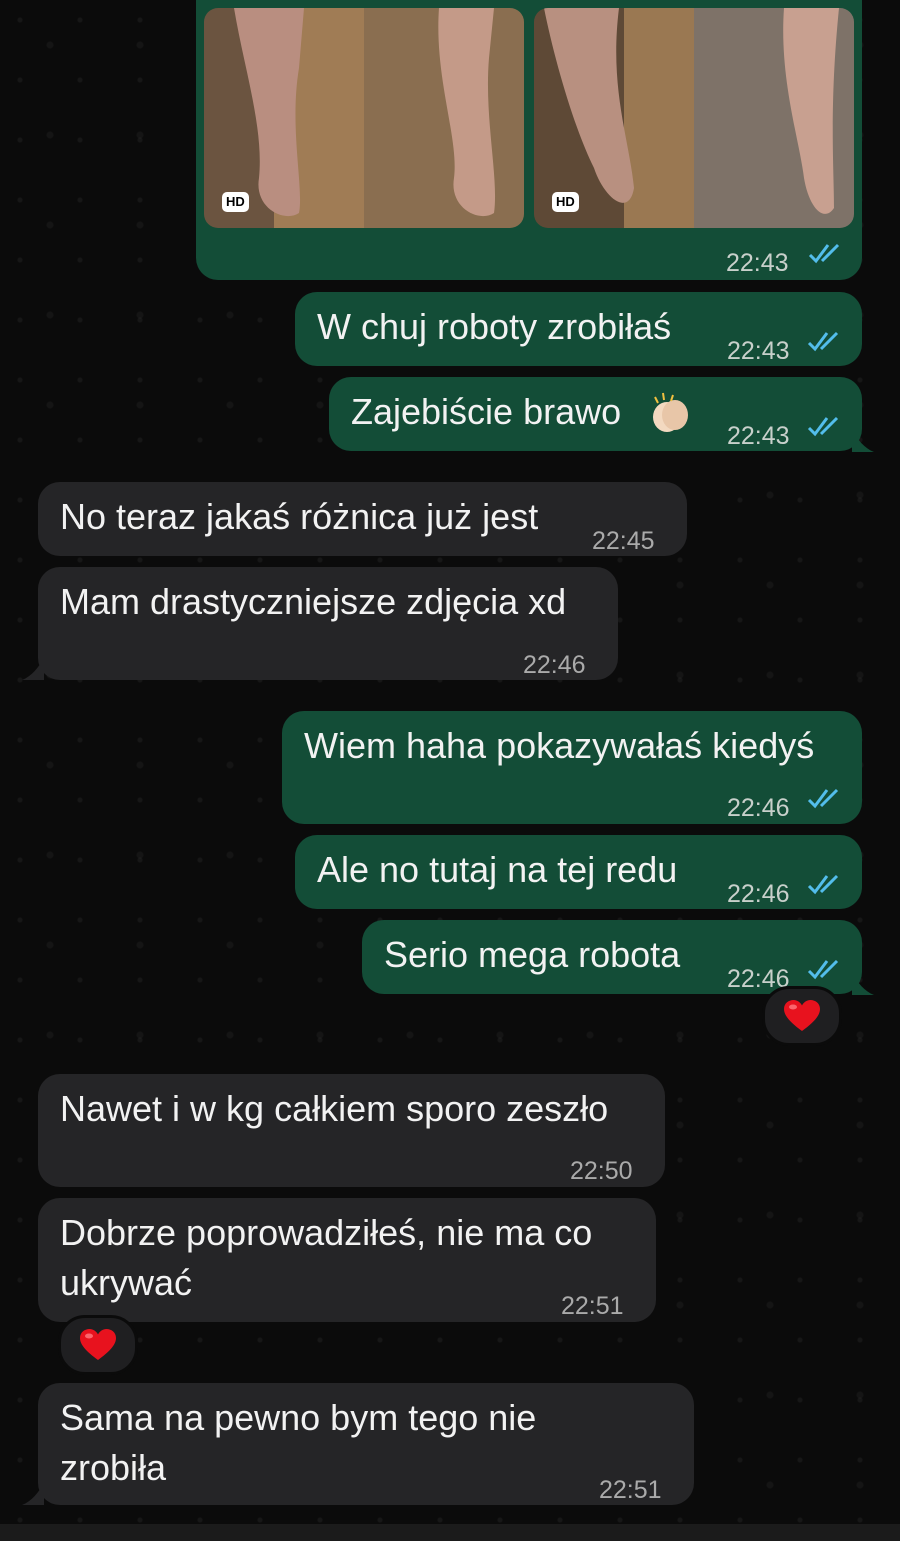 The image size is (900, 1541). I want to click on incoming-message: Nawet i w kg całkiem sporo zeszło 22:50, so click(351, 1130).